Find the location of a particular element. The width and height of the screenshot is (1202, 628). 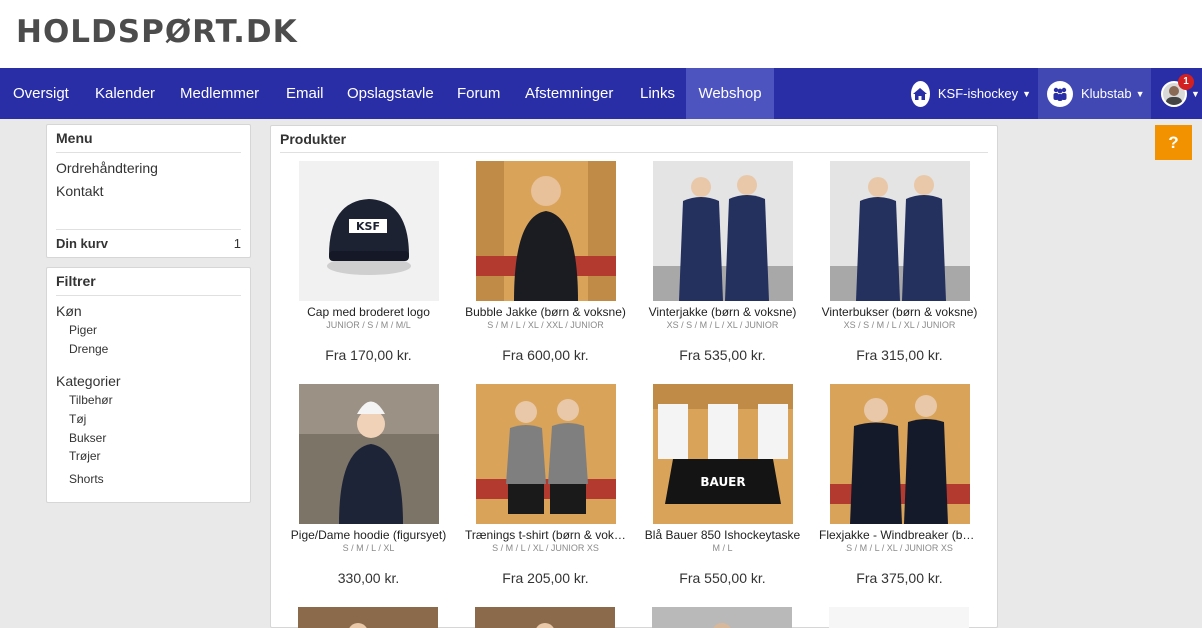

filter-option-shorts: Shorts is located at coordinates (86, 479).